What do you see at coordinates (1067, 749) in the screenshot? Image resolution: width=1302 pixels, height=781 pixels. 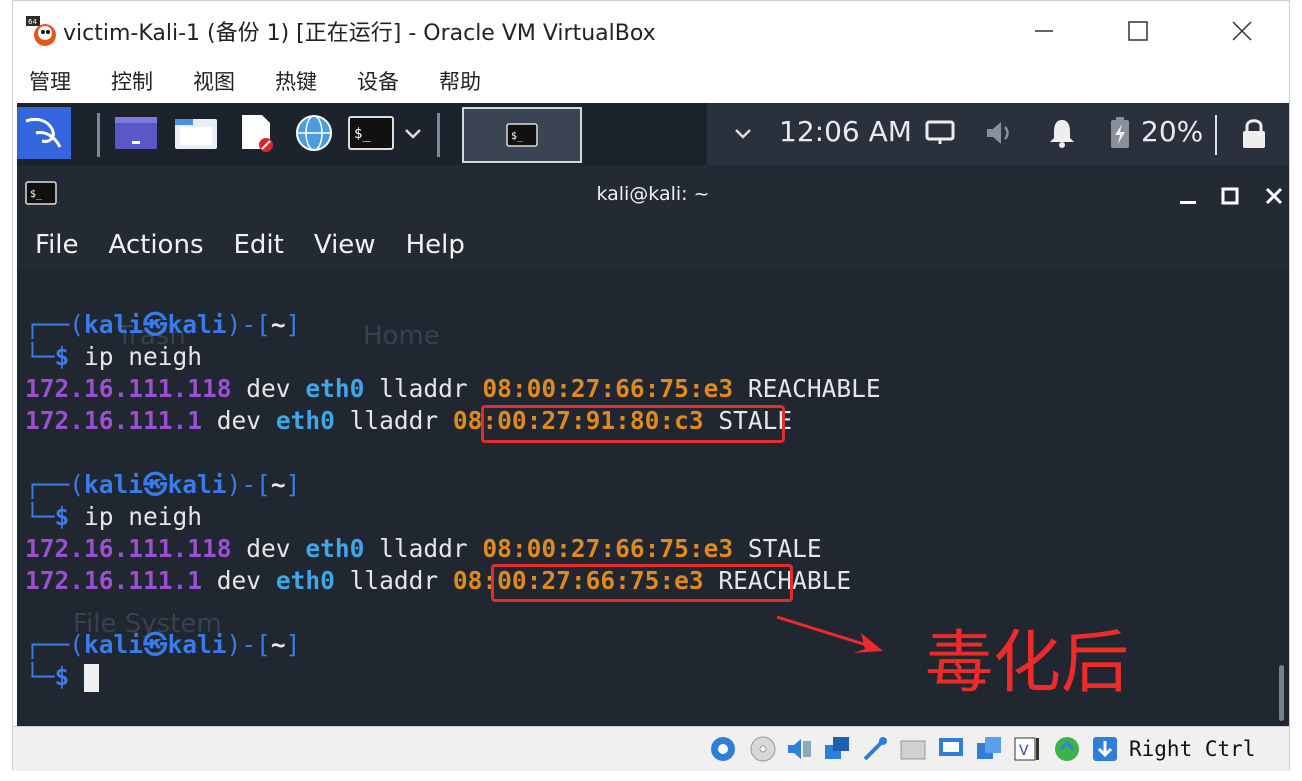 I see `mouse-integration-icon` at bounding box center [1067, 749].